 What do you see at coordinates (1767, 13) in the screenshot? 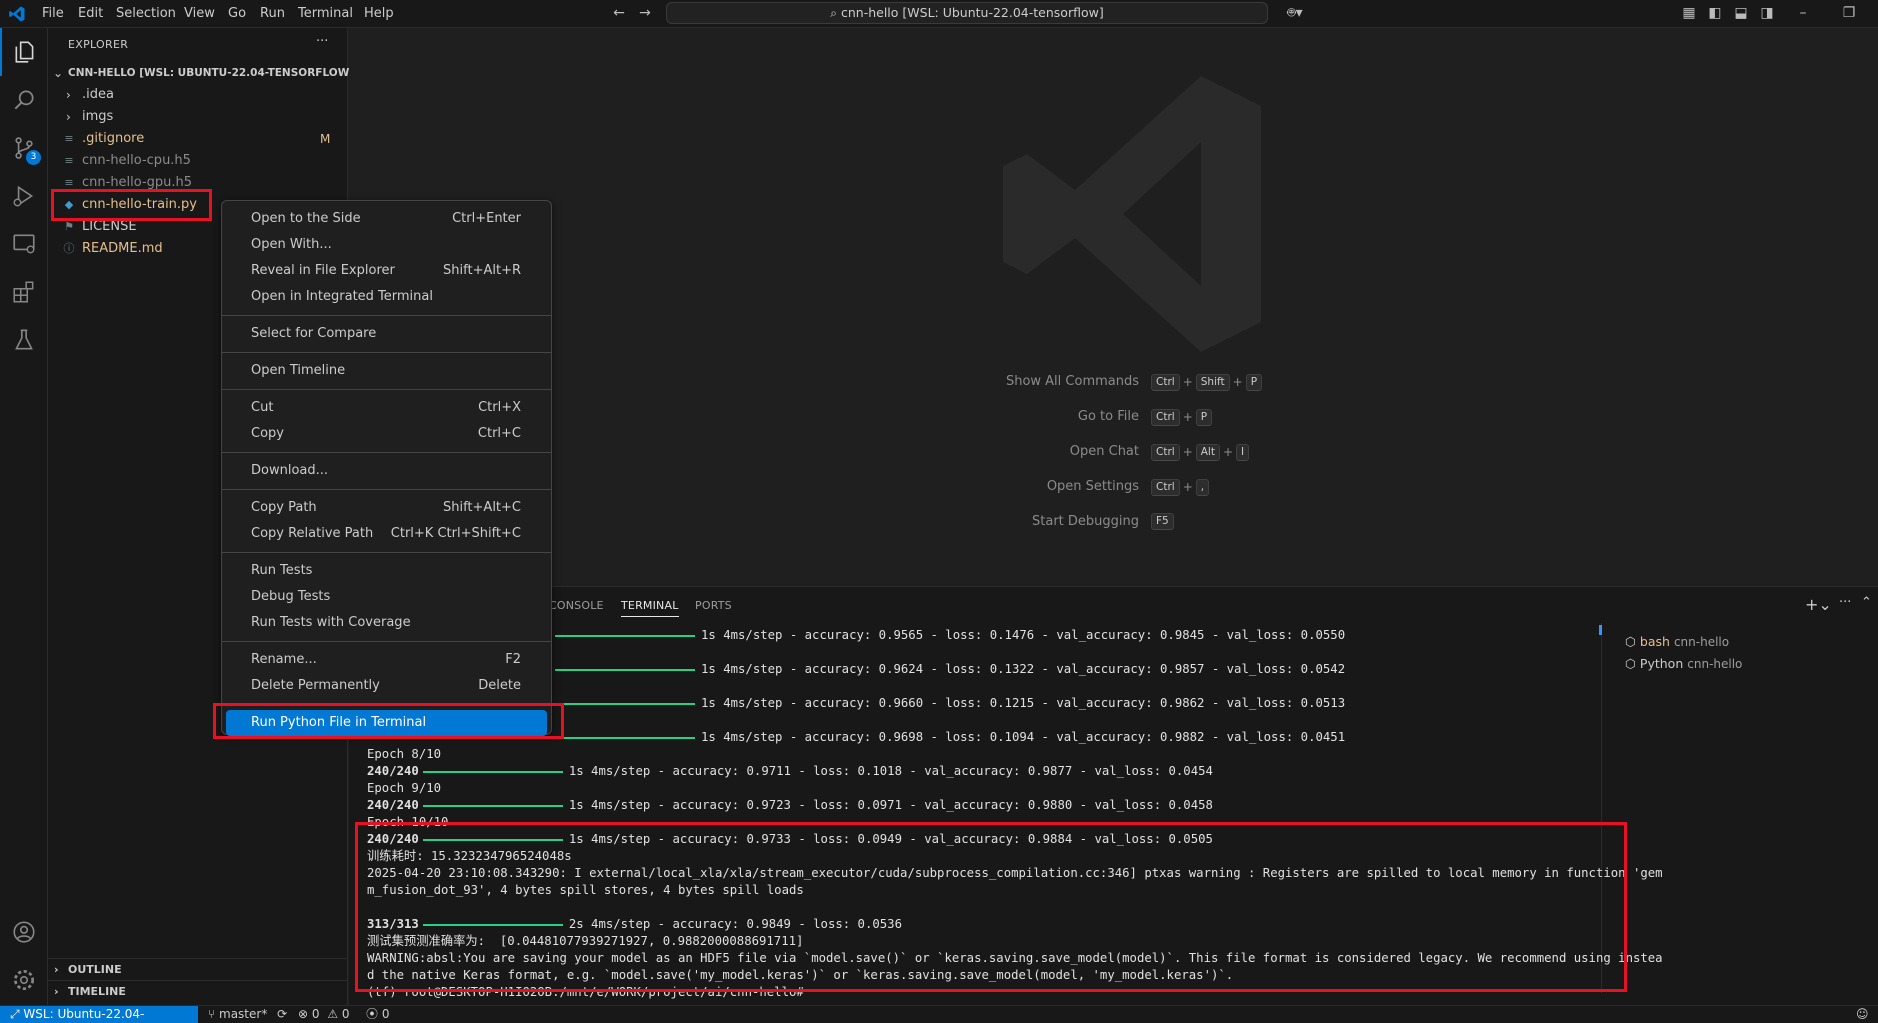
I see `toggle-secondary-sidebar-icon: ◨` at bounding box center [1767, 13].